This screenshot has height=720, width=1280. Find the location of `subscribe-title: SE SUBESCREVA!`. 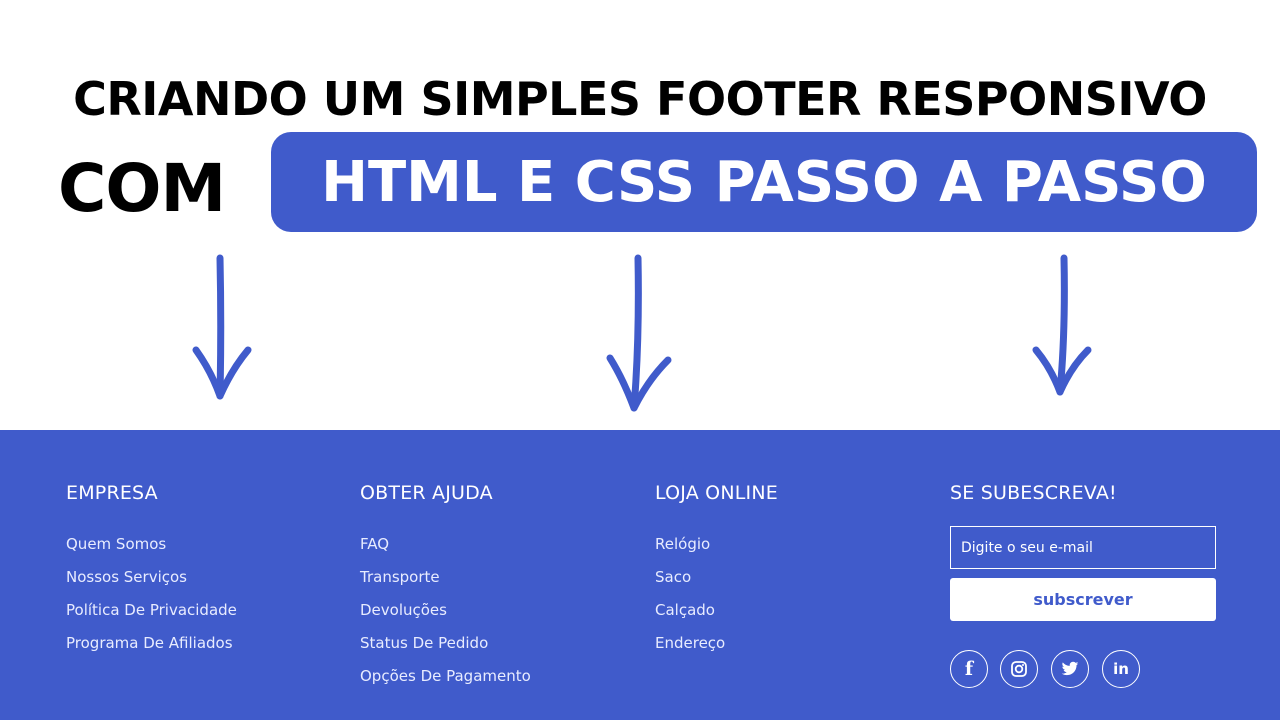

subscribe-title: SE SUBESCREVA! is located at coordinates (1033, 493).